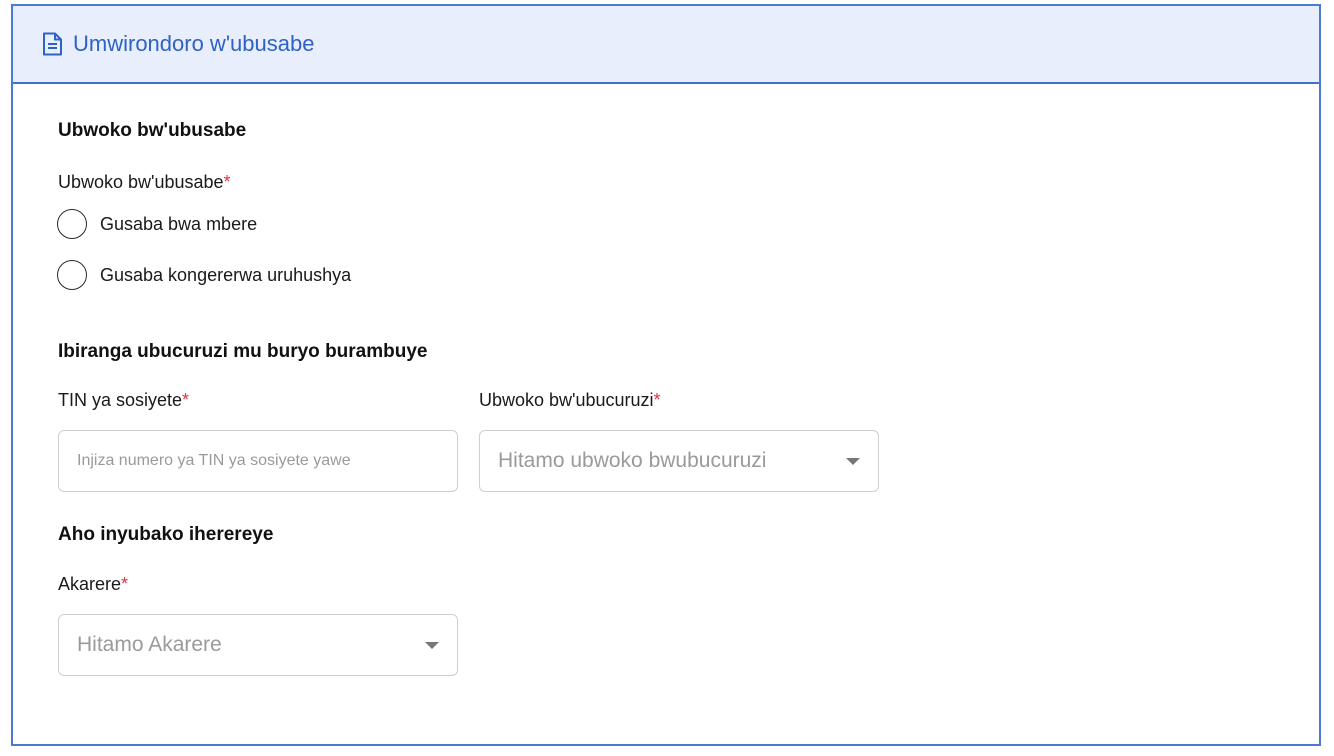 The height and width of the screenshot is (756, 1334). I want to click on business-type-select: Hitamo ubwoko bwubucuruzi, so click(679, 461).